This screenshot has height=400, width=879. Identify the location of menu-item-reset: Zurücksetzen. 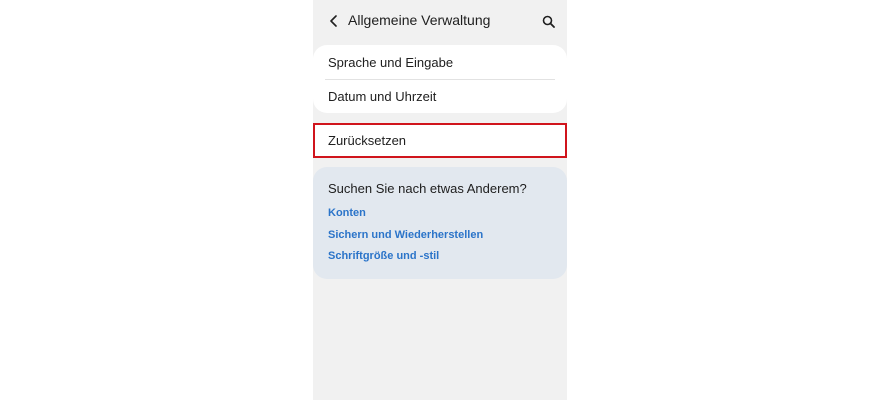
(440, 140).